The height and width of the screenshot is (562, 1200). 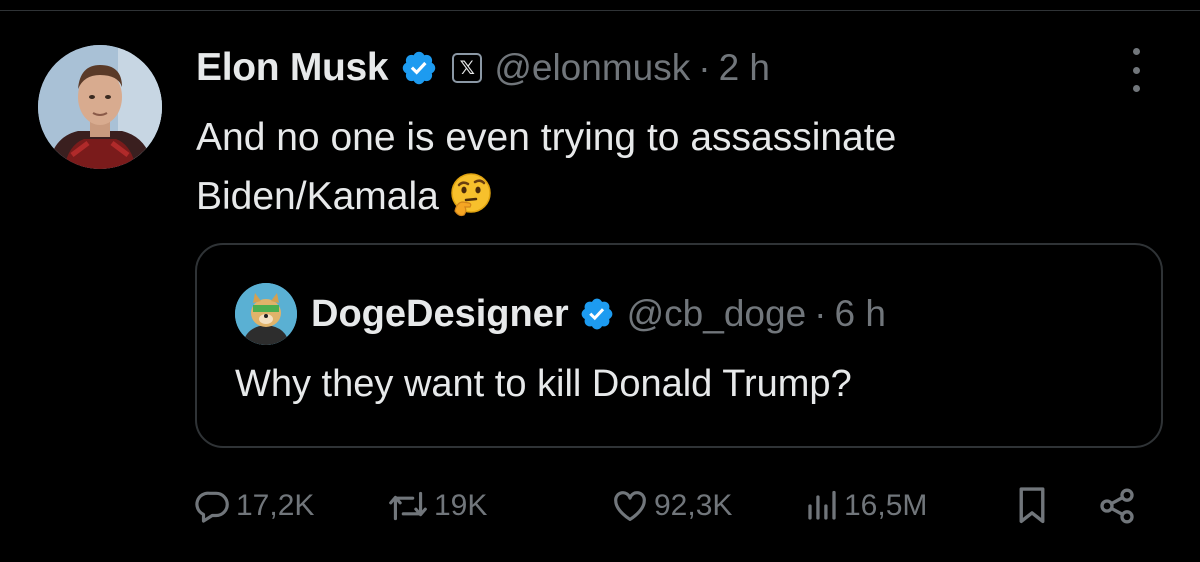 What do you see at coordinates (292, 68) in the screenshot?
I see `author-name: Elon Musk` at bounding box center [292, 68].